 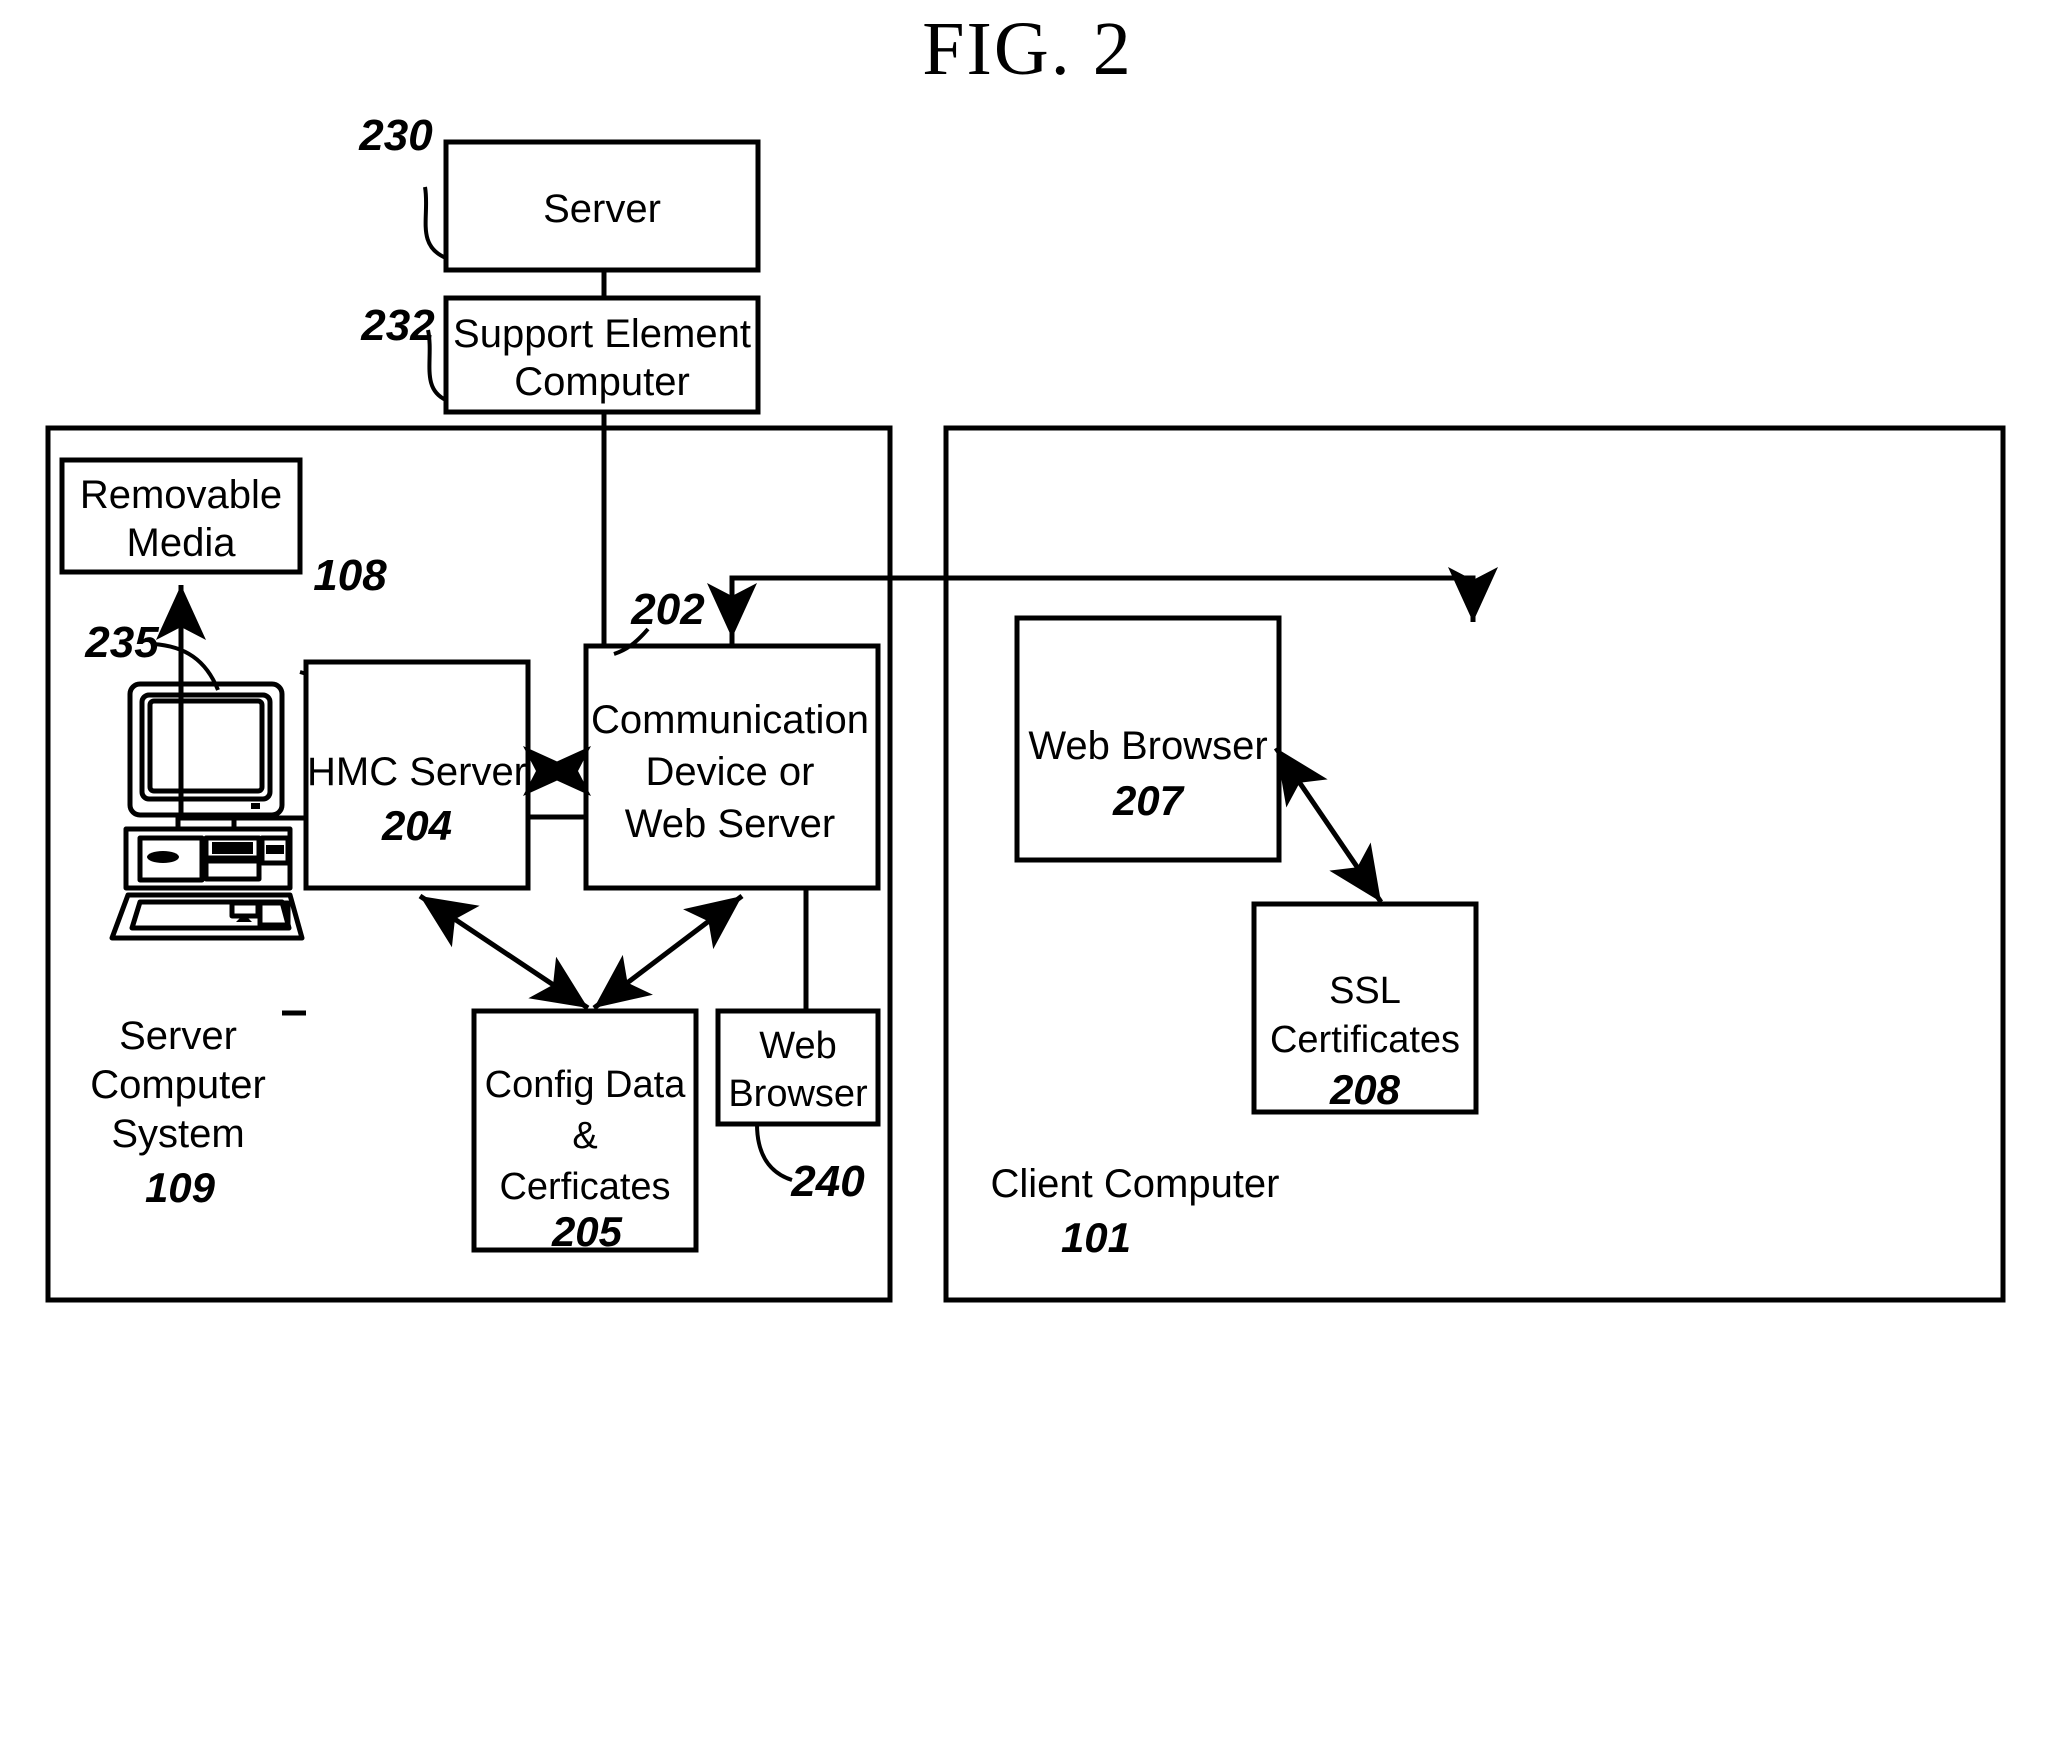 I want to click on support-element-computer-ref: 232, so click(x=397, y=325).